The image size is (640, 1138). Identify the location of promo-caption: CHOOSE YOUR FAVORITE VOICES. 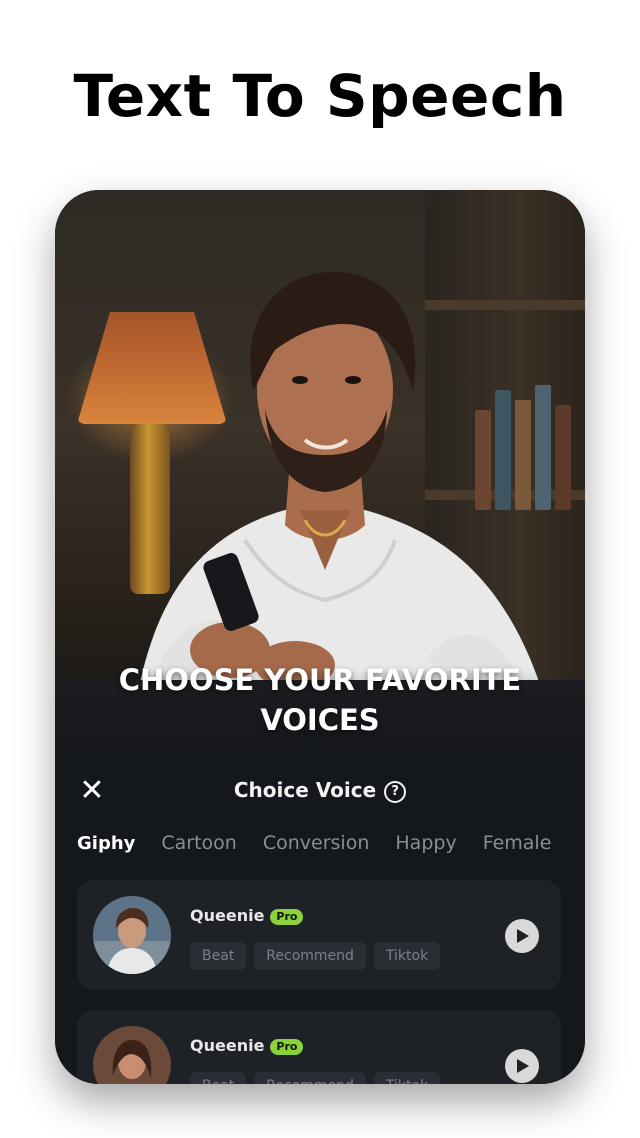
(320, 700).